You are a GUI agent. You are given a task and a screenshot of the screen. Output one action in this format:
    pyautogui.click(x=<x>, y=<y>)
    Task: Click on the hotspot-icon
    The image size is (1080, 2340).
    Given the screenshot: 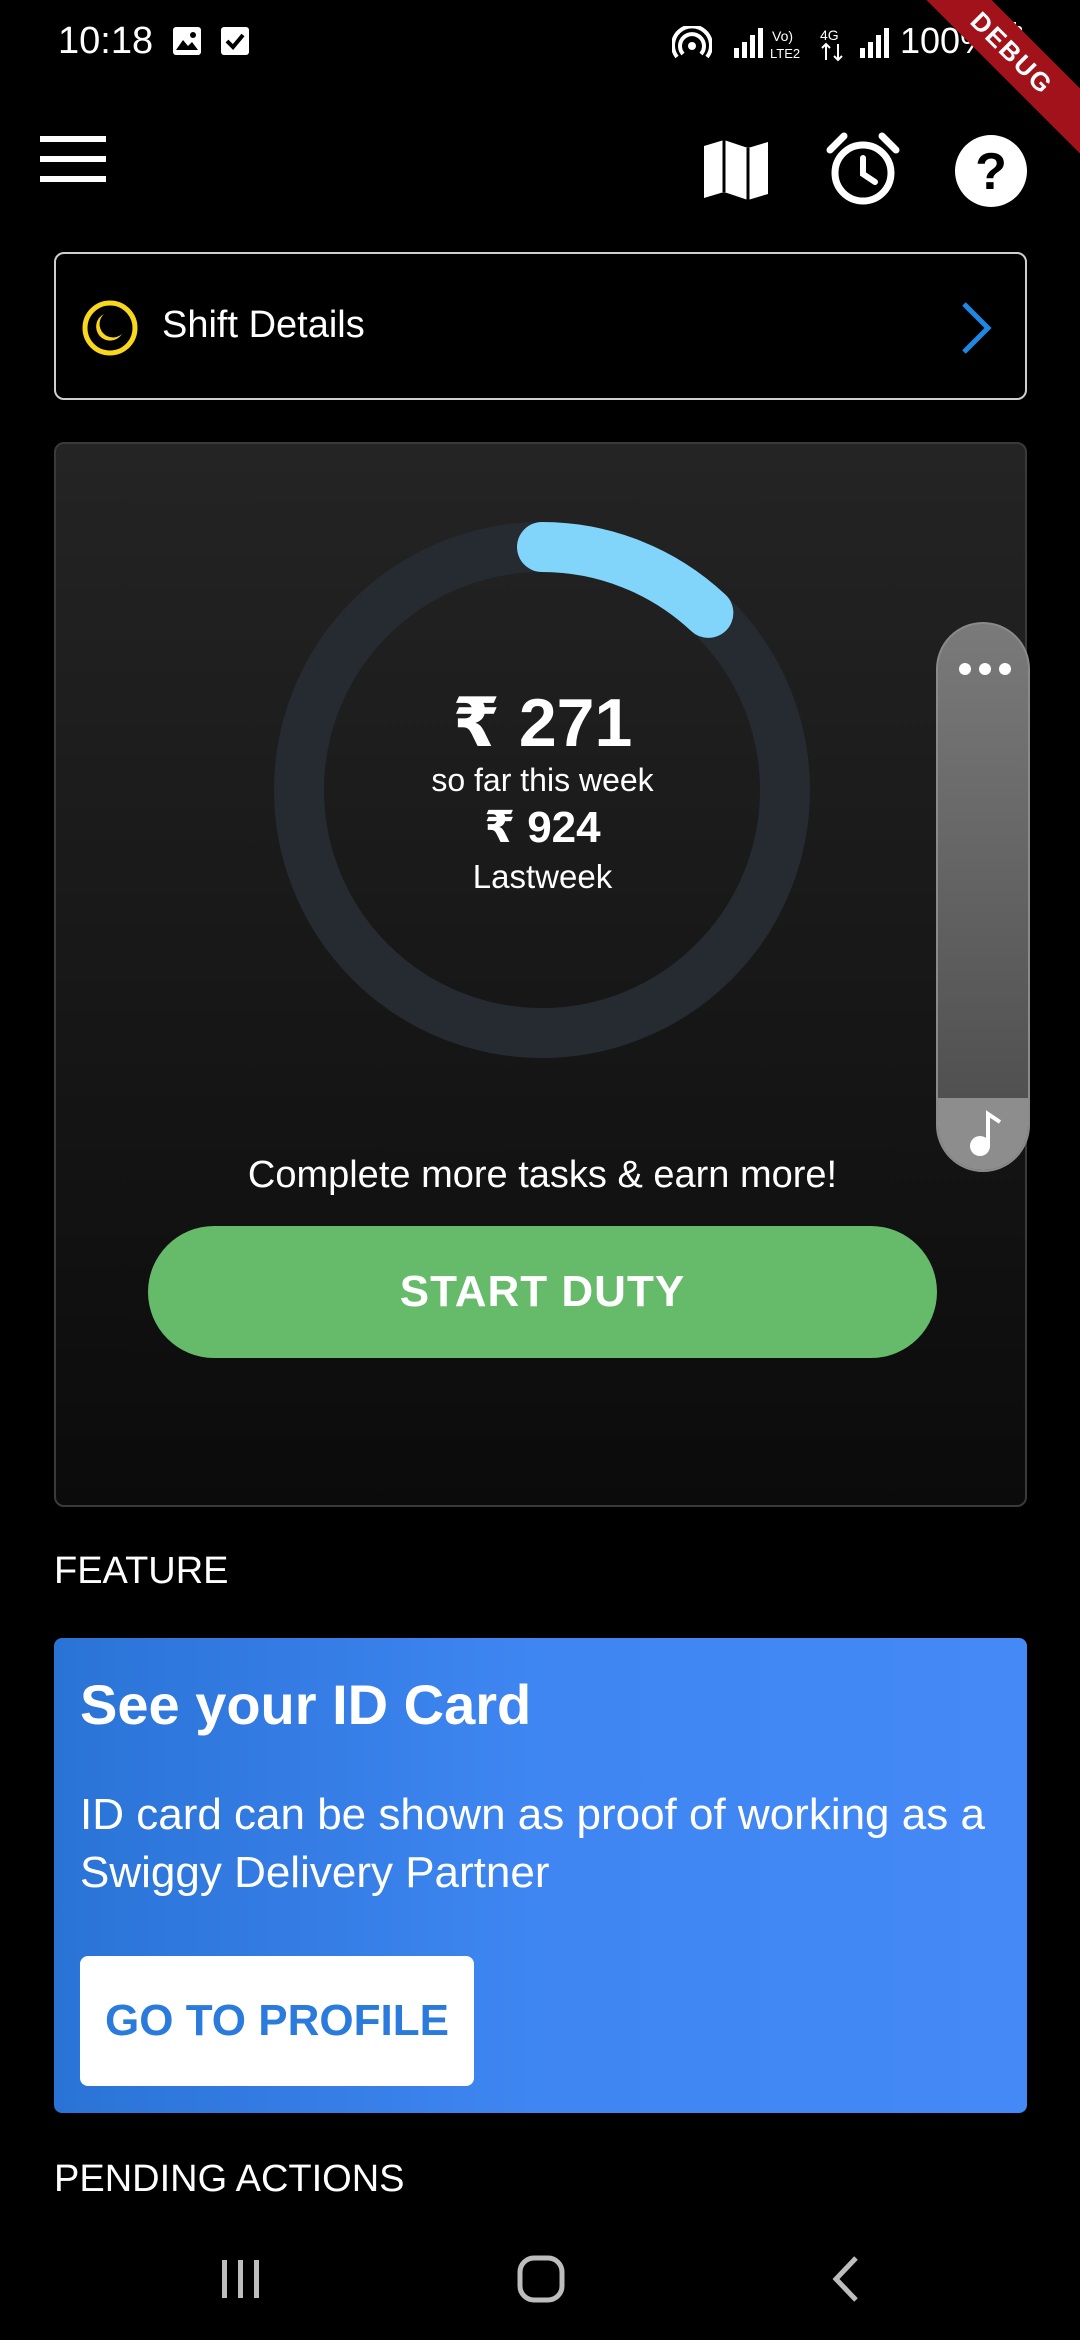 What is the action you would take?
    pyautogui.click(x=692, y=42)
    